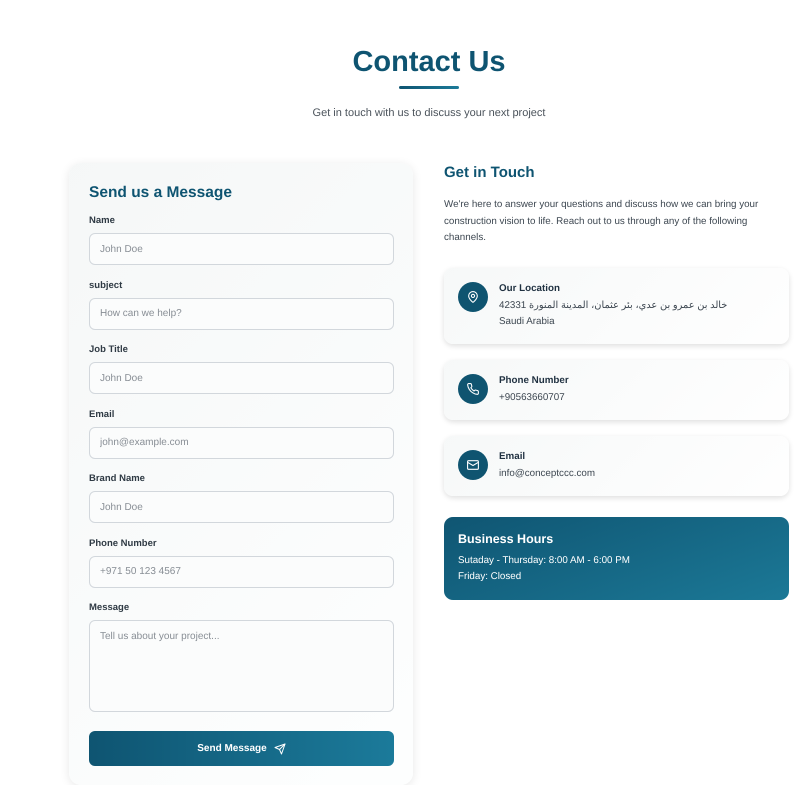 The width and height of the screenshot is (807, 807). What do you see at coordinates (602, 221) in the screenshot?
I see `intro-paragraph: We're here to answer your questions and discuss how we can bring your construction vision to life. Reach out to us through any of the following channels.` at bounding box center [602, 221].